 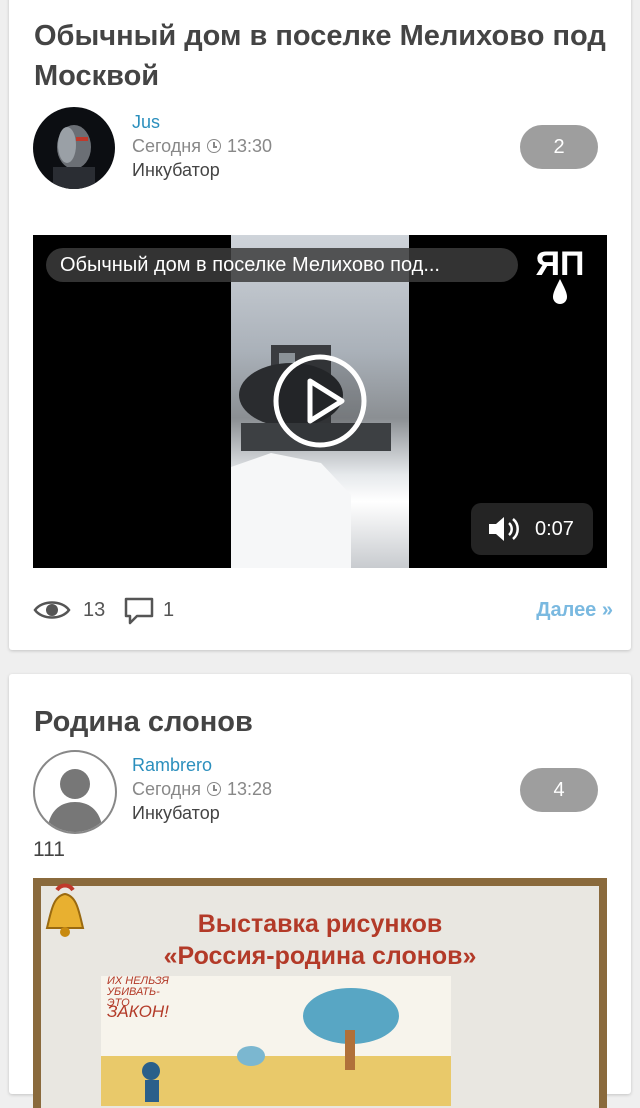 I want to click on views-count: 13, so click(x=94, y=610).